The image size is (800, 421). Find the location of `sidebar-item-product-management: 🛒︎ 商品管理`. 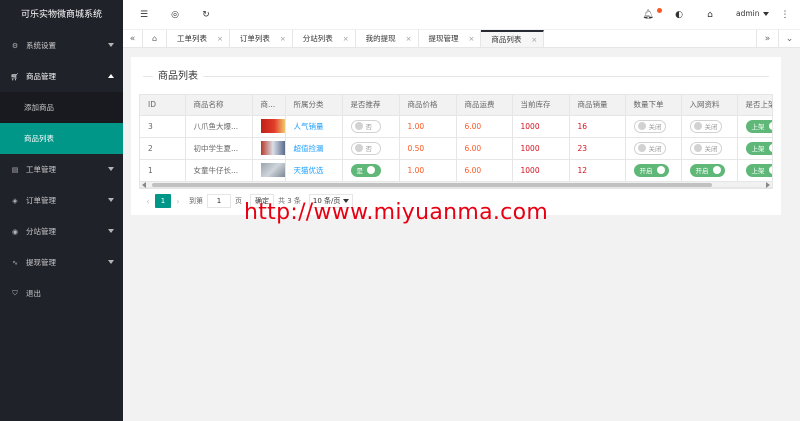

sidebar-item-product-management: 🛒︎ 商品管理 is located at coordinates (61, 76).